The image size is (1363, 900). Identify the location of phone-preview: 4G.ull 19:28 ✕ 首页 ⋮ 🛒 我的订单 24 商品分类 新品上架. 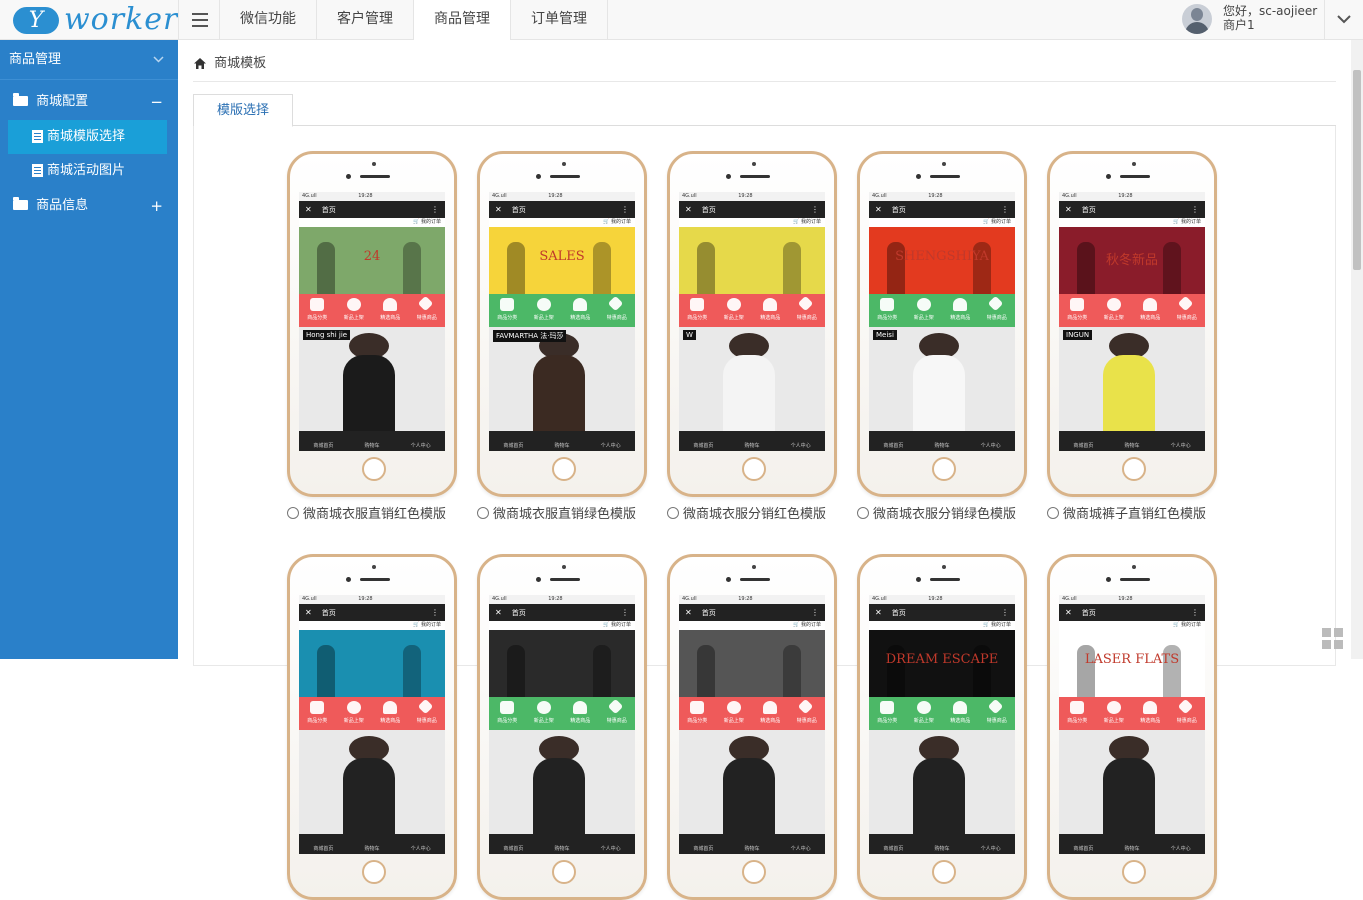
(372, 324).